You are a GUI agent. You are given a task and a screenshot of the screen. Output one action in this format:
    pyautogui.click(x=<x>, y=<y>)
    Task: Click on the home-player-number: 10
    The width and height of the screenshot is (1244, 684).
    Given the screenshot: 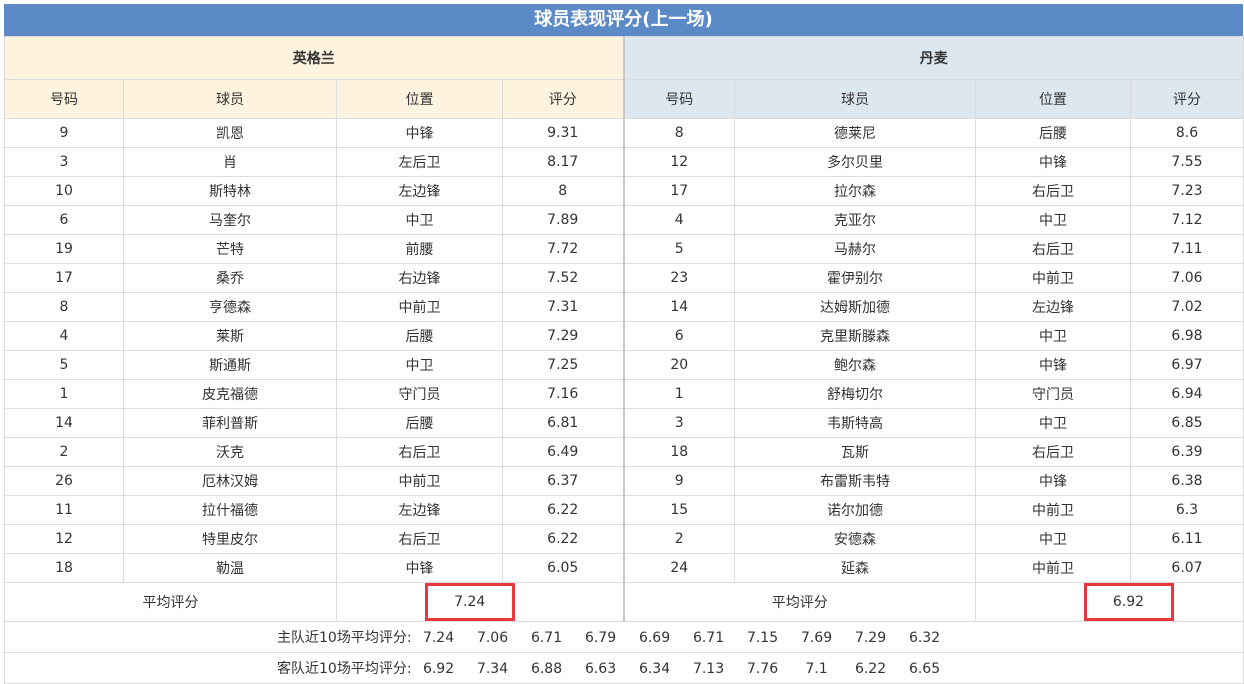 What is the action you would take?
    pyautogui.click(x=64, y=191)
    